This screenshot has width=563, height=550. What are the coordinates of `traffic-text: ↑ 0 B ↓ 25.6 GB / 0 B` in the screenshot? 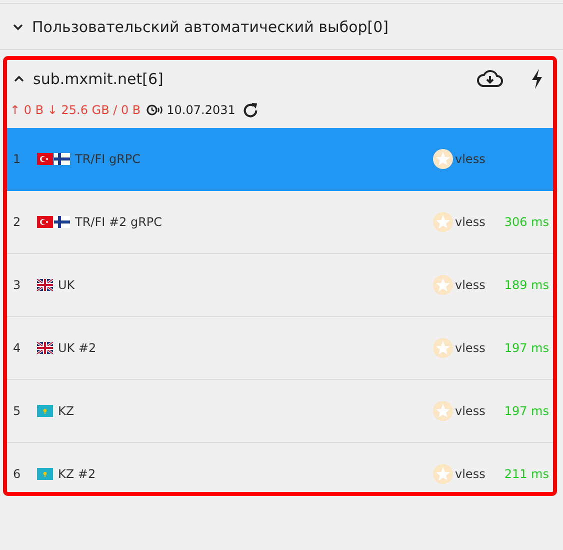 It's located at (75, 110).